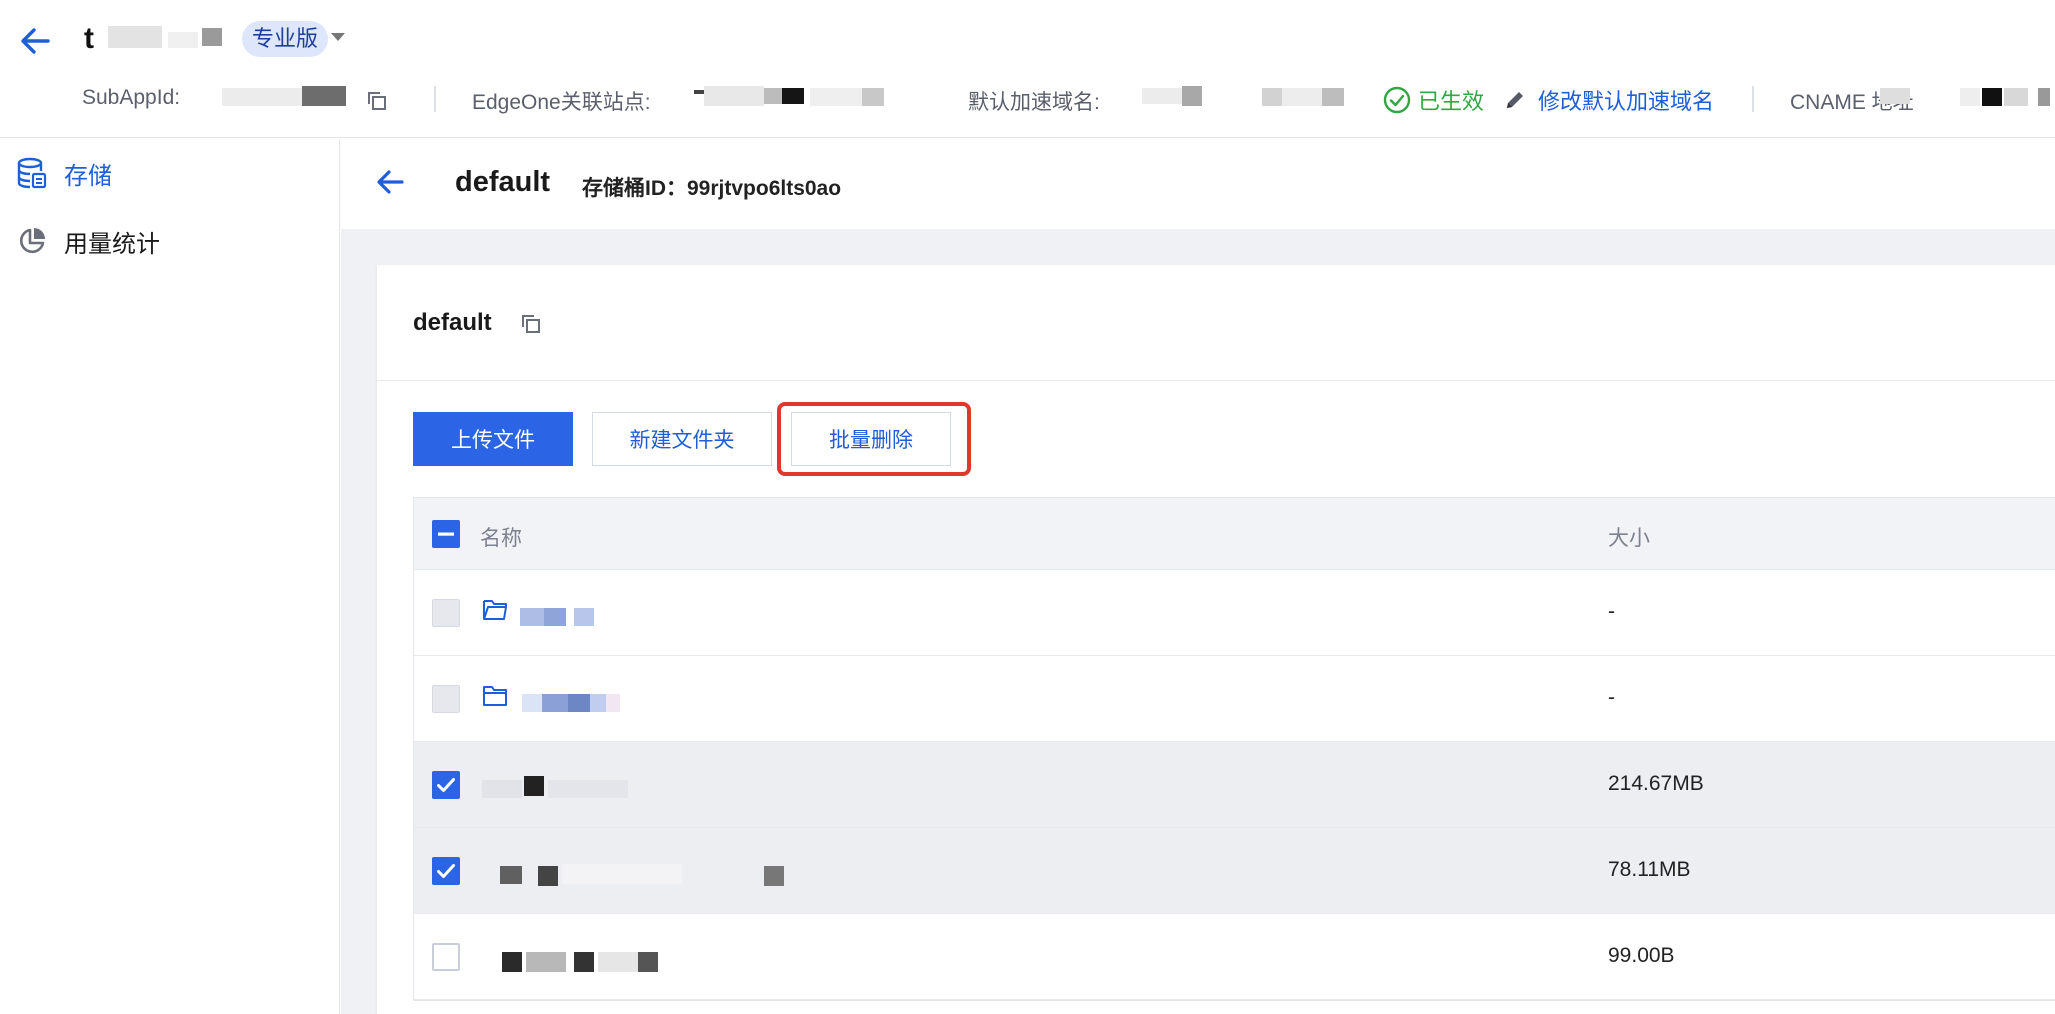  I want to click on bucket-title: default, so click(503, 182).